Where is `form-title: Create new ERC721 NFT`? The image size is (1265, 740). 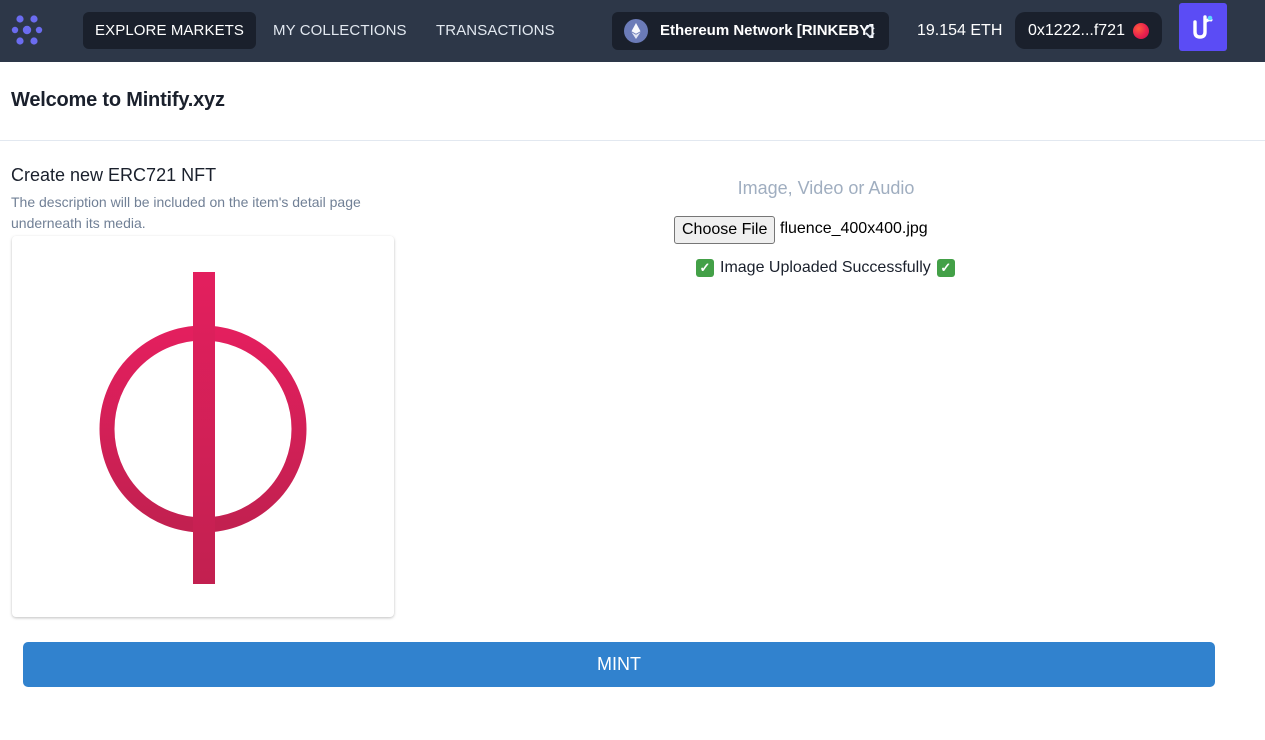 form-title: Create new ERC721 NFT is located at coordinates (114, 175).